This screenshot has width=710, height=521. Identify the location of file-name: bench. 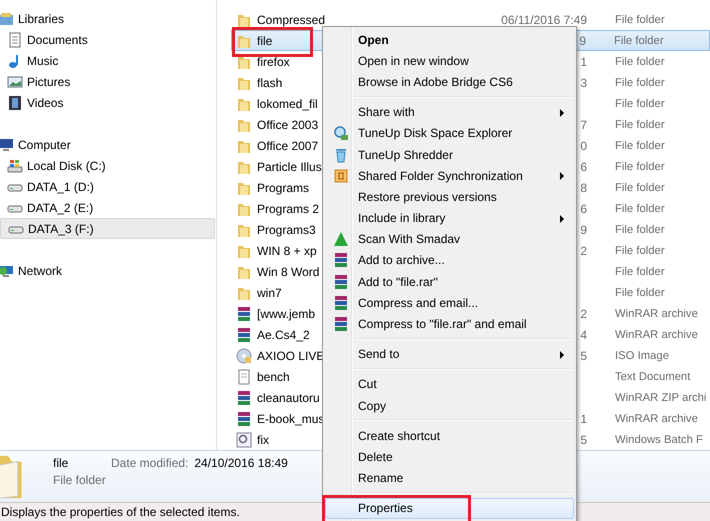
(273, 377).